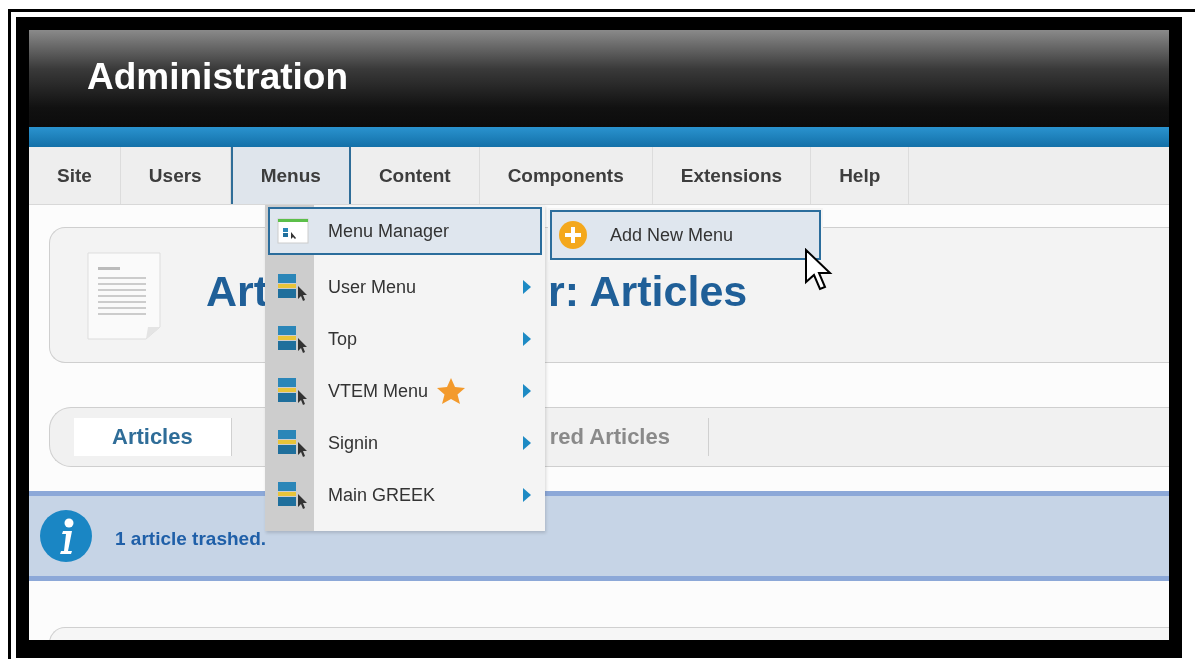 Image resolution: width=1195 pixels, height=659 pixels. Describe the element at coordinates (566, 175) in the screenshot. I see `nav-item: Components` at that location.